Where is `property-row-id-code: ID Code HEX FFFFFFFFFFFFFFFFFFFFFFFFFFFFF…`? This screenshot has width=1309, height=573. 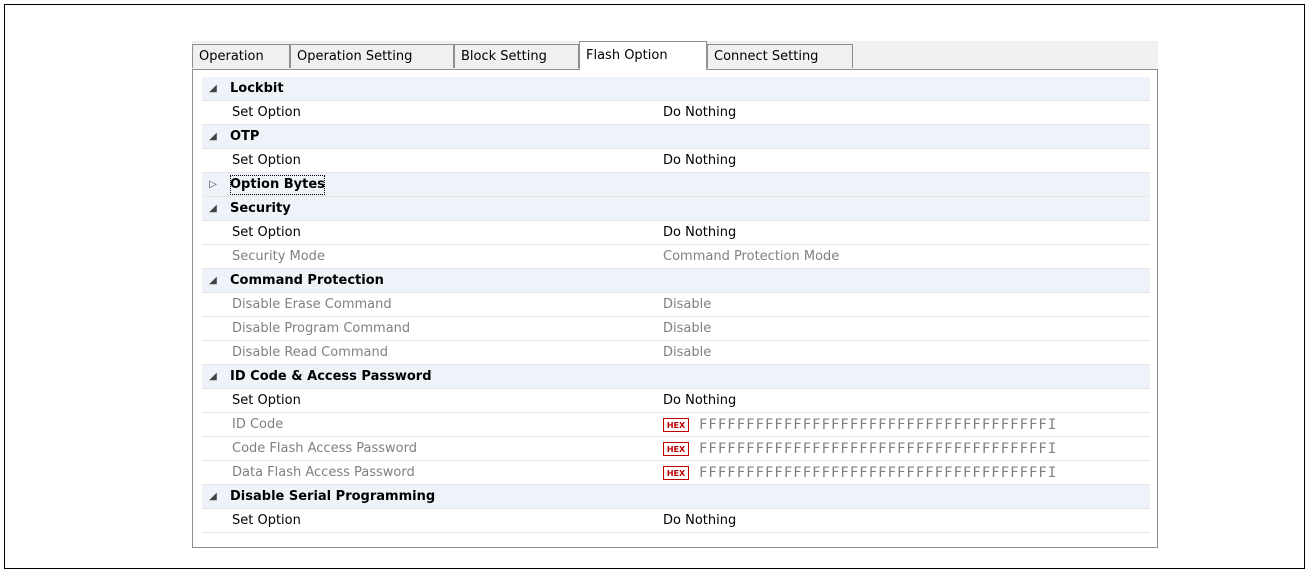
property-row-id-code: ID Code HEX FFFFFFFFFFFFFFFFFFFFFFFFFFFFF… is located at coordinates (676, 425).